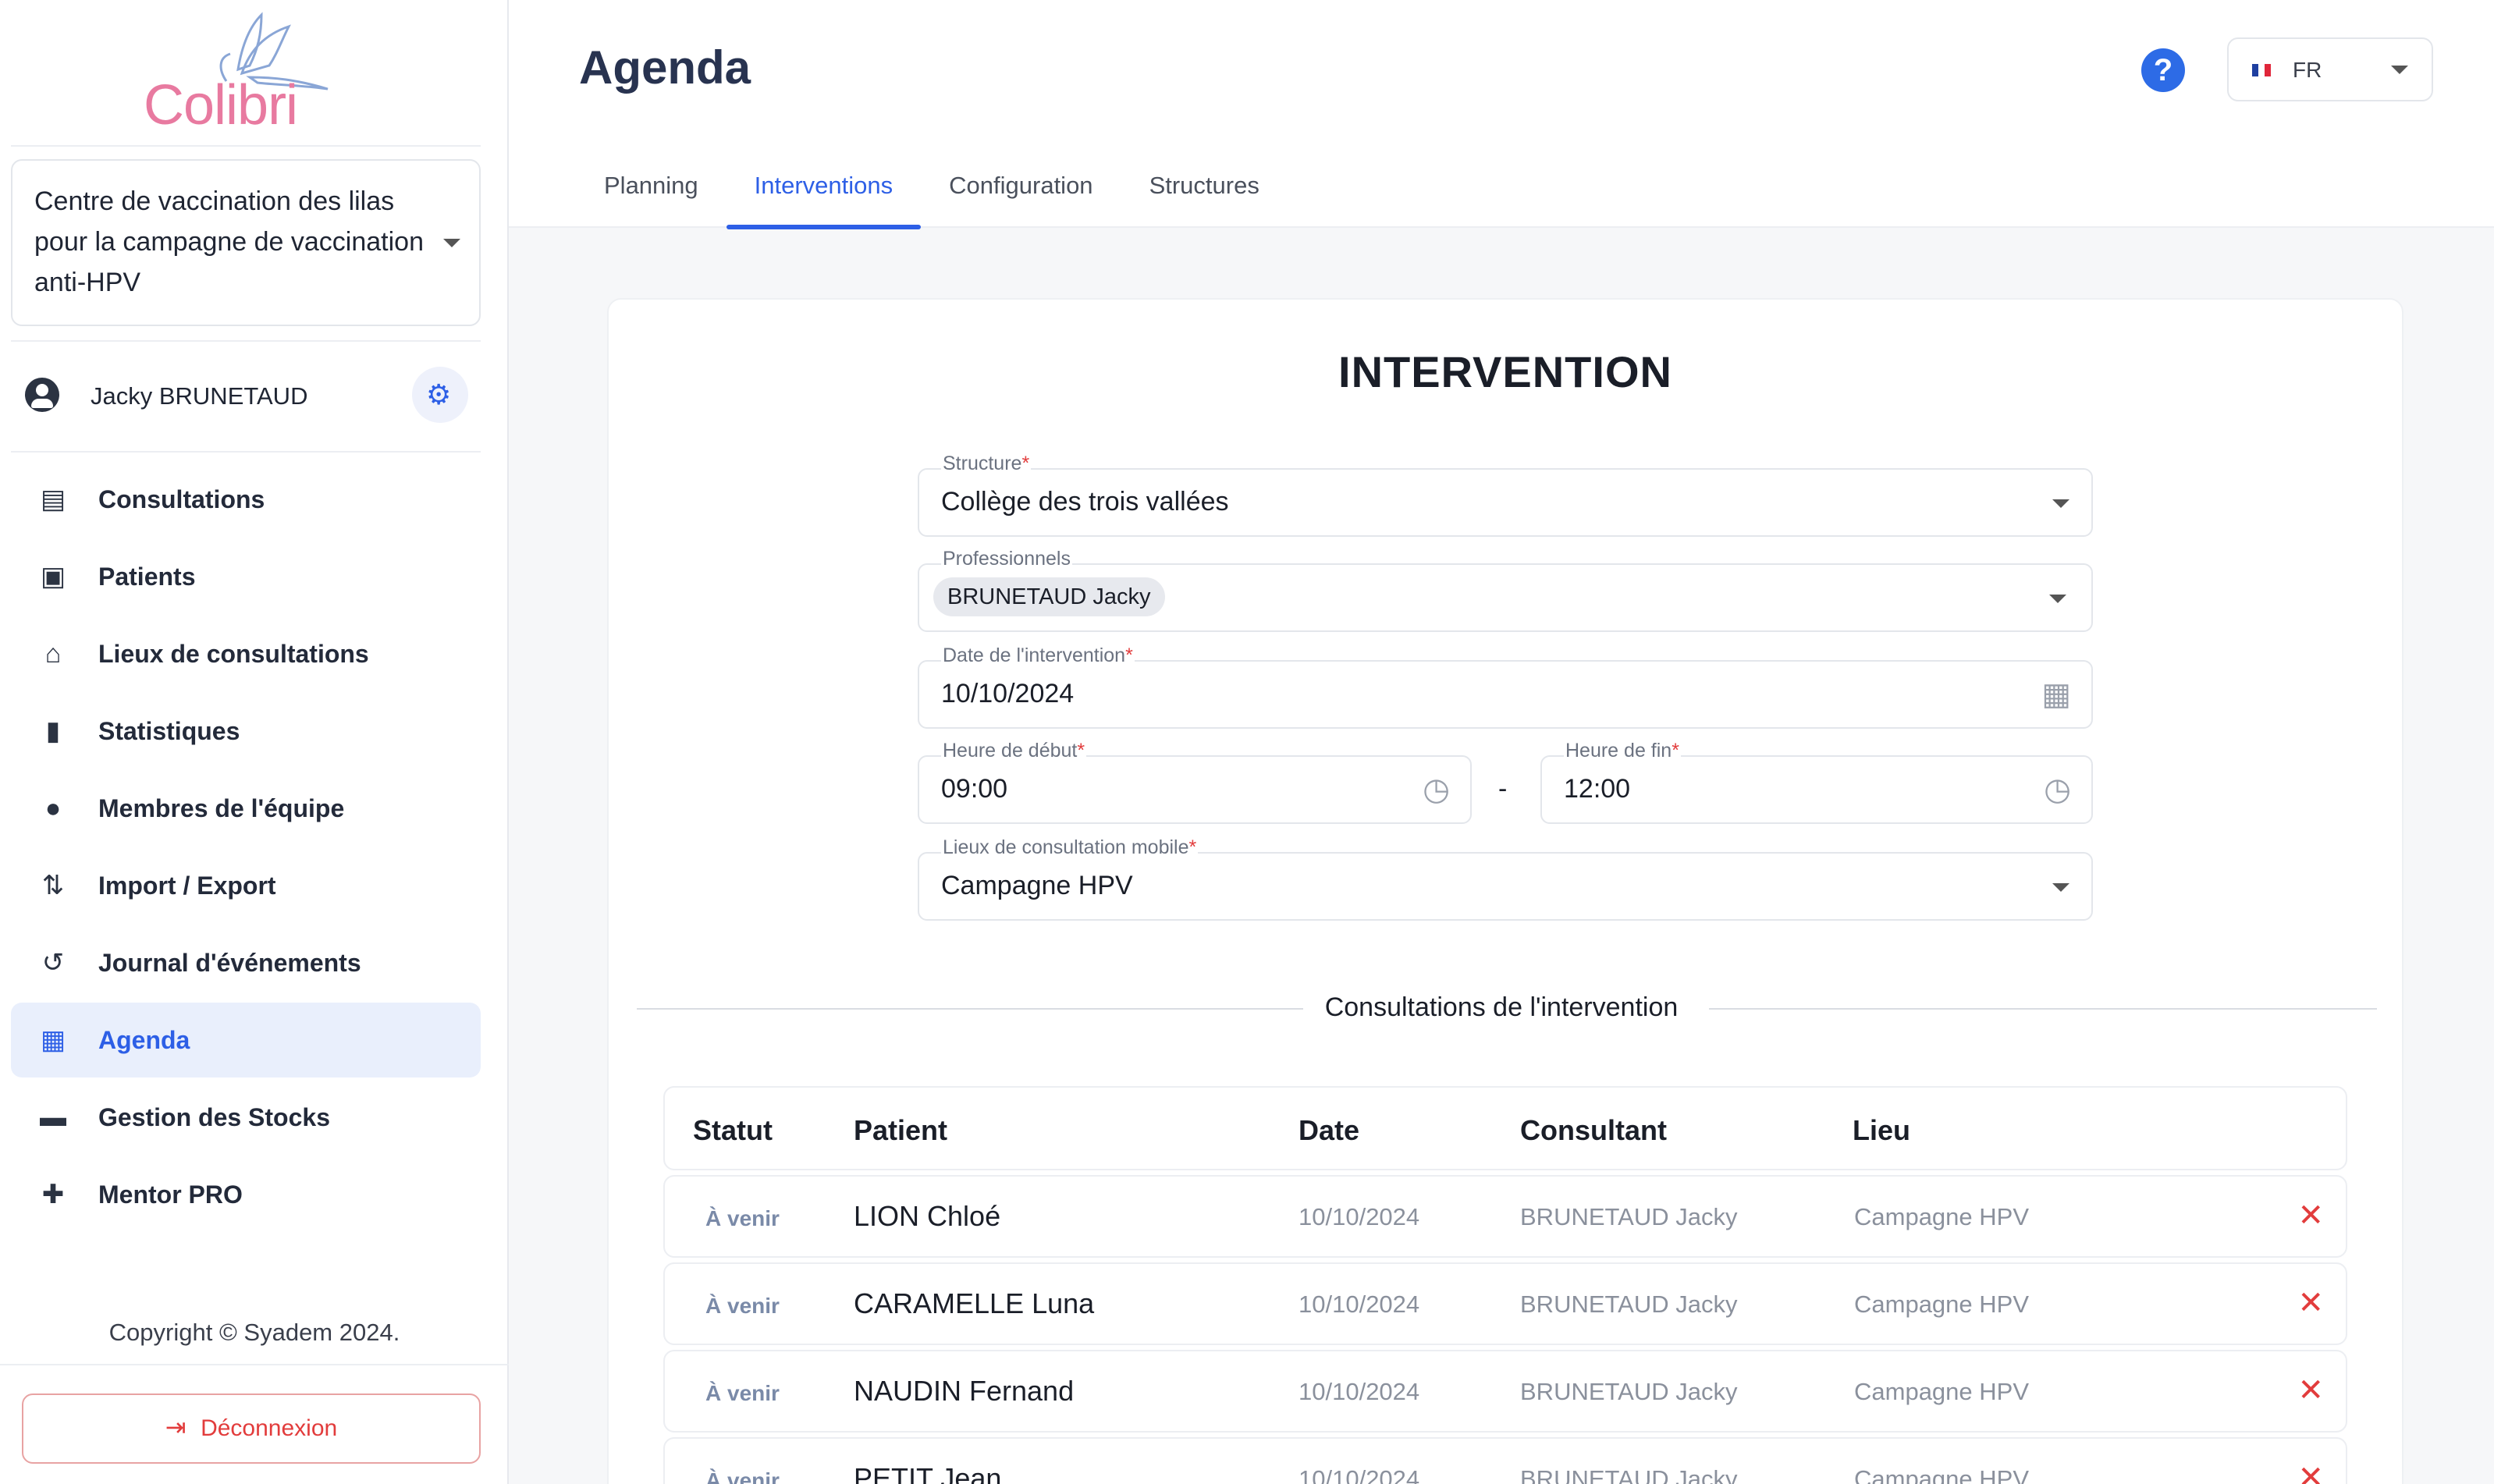 Image resolution: width=2494 pixels, height=1484 pixels. I want to click on column-header-place: Lieu, so click(1882, 1130).